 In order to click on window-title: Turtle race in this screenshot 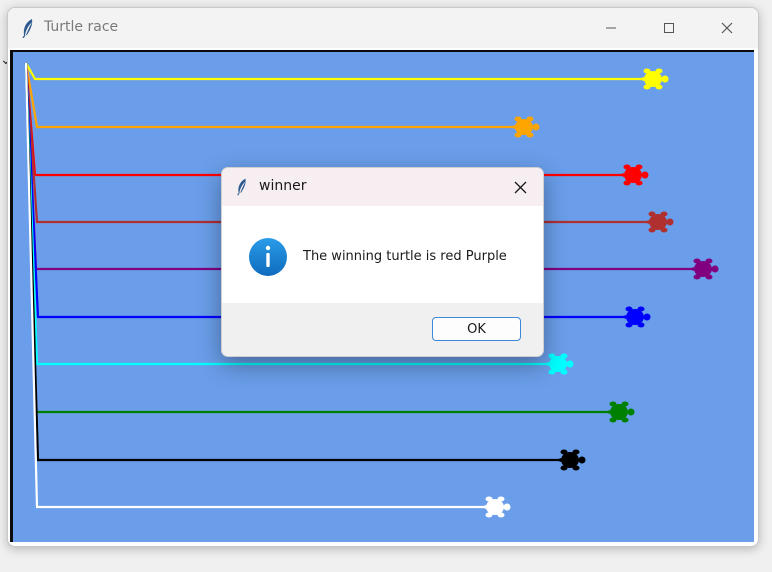, I will do `click(81, 27)`.